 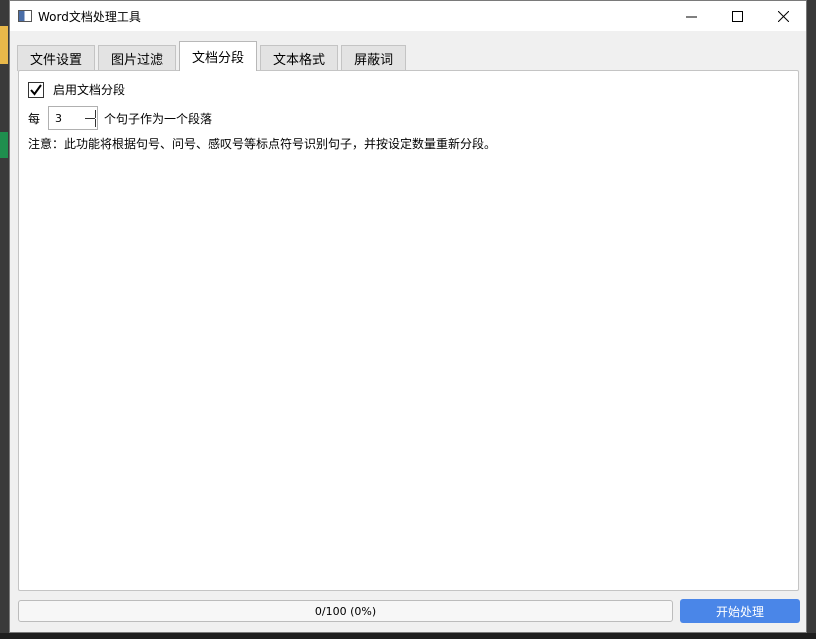 I want to click on maximize-button, so click(x=737, y=16).